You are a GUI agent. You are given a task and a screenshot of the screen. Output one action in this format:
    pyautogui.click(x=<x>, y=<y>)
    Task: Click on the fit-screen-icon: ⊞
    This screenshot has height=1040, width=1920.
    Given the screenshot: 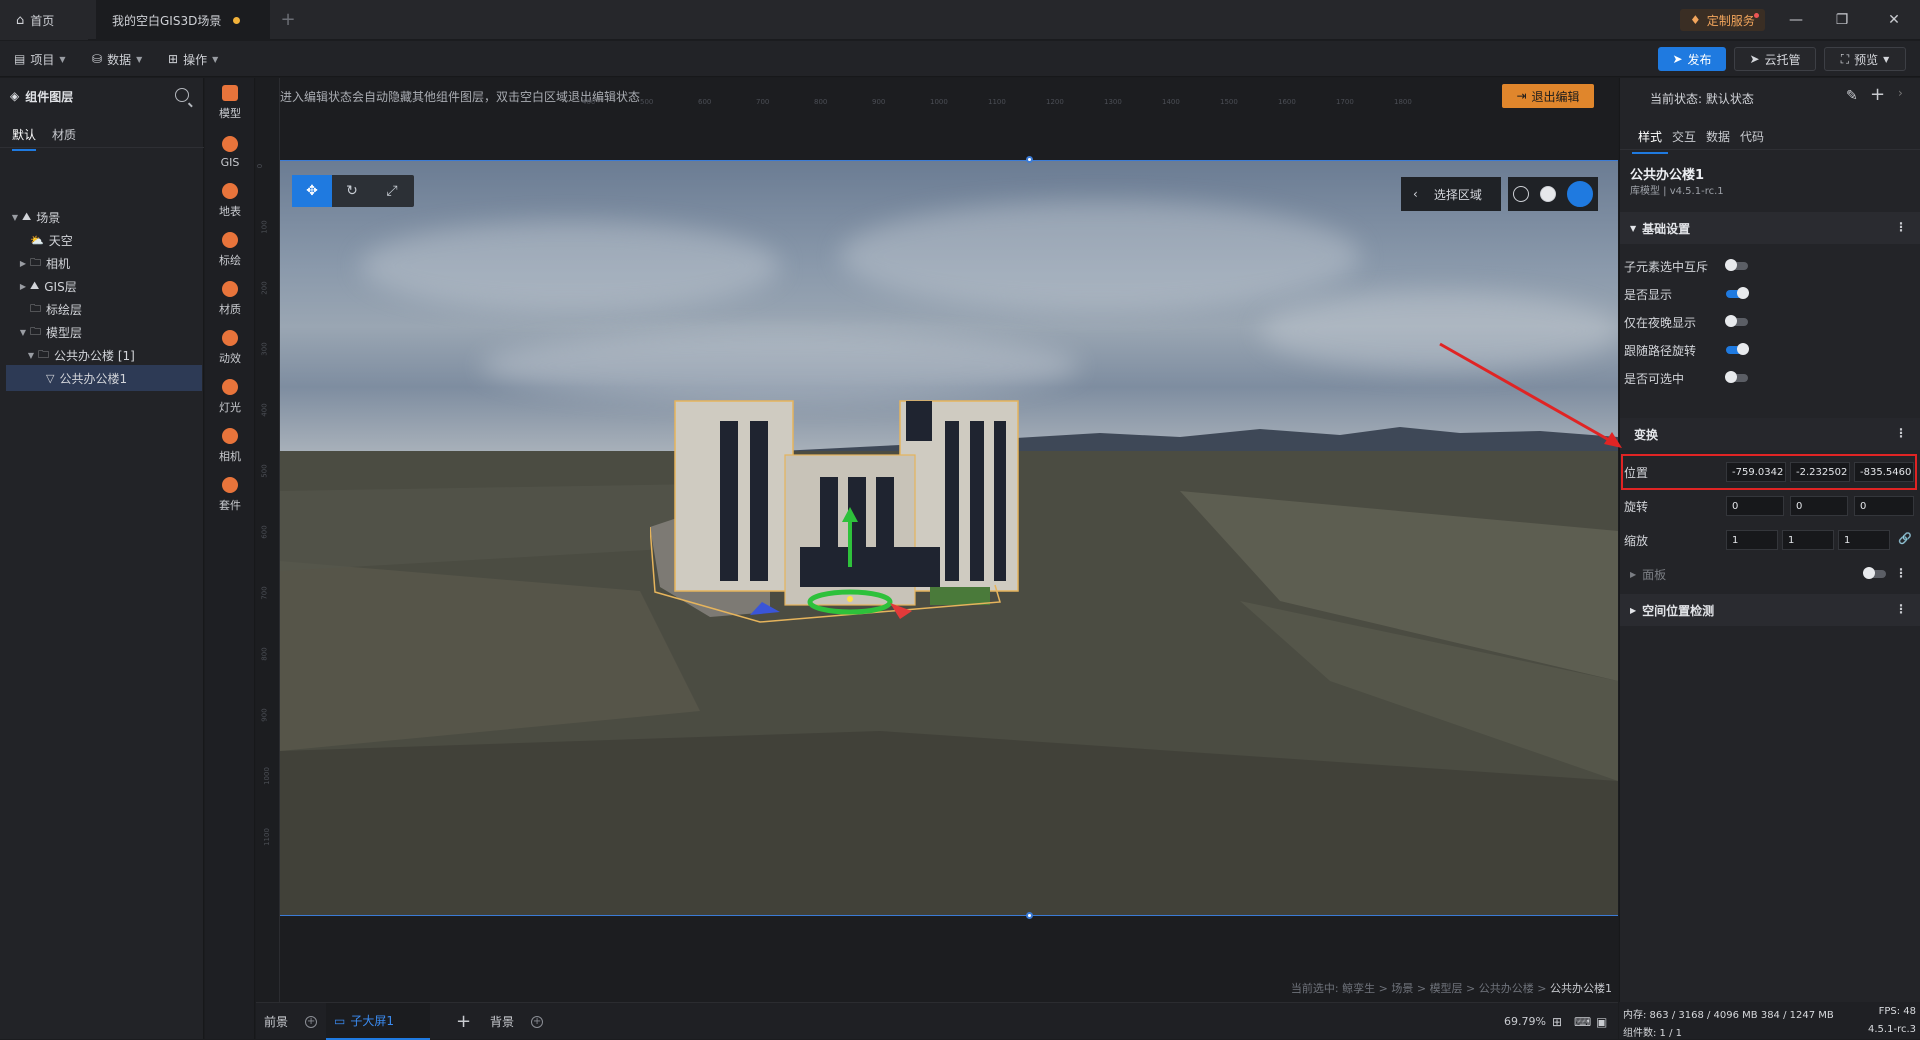 What is the action you would take?
    pyautogui.click(x=1557, y=1021)
    